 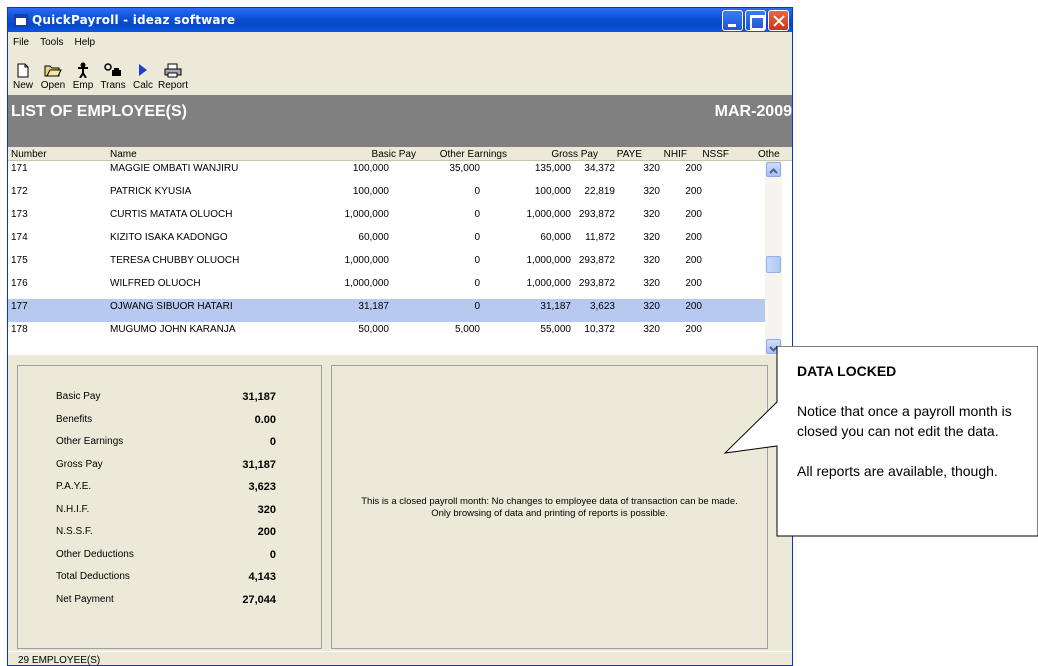 What do you see at coordinates (769, 154) in the screenshot?
I see `col-other: Othe` at bounding box center [769, 154].